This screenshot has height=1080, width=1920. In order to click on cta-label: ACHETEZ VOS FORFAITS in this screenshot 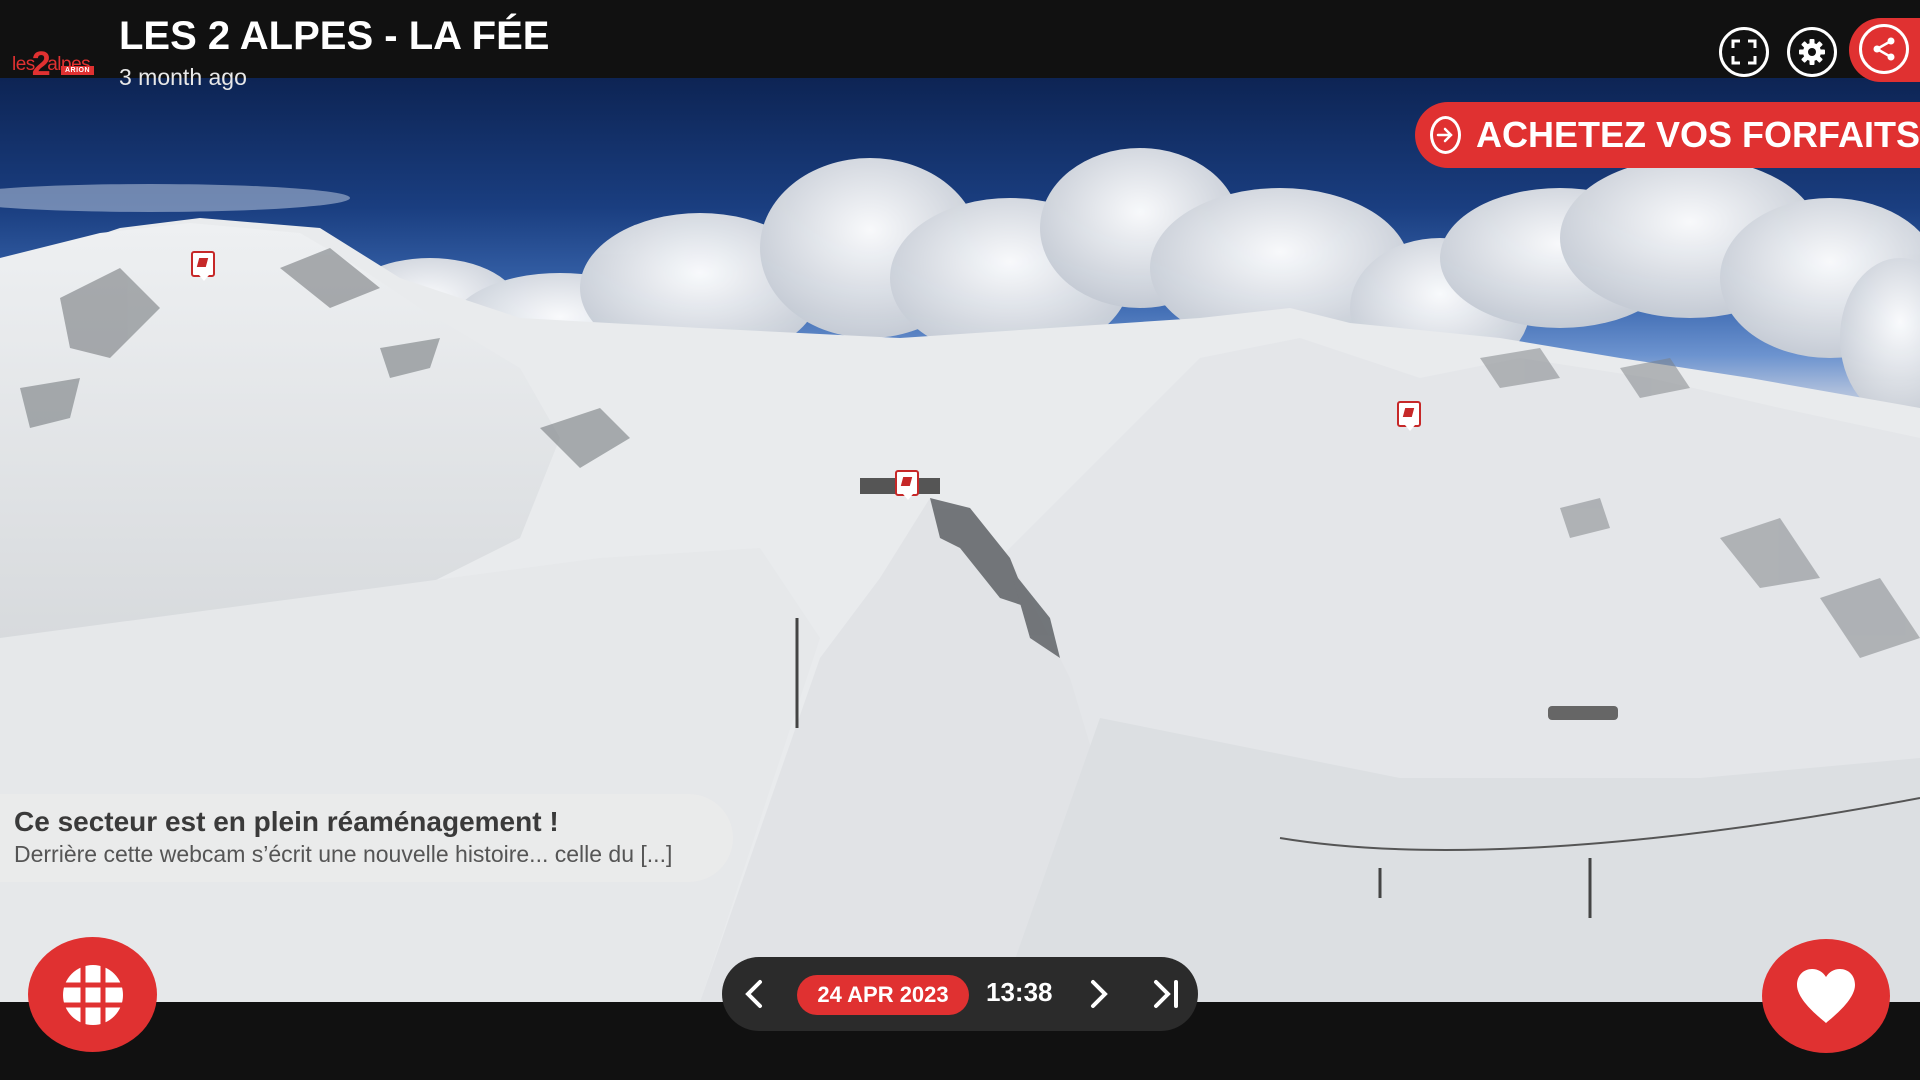, I will do `click(1697, 134)`.